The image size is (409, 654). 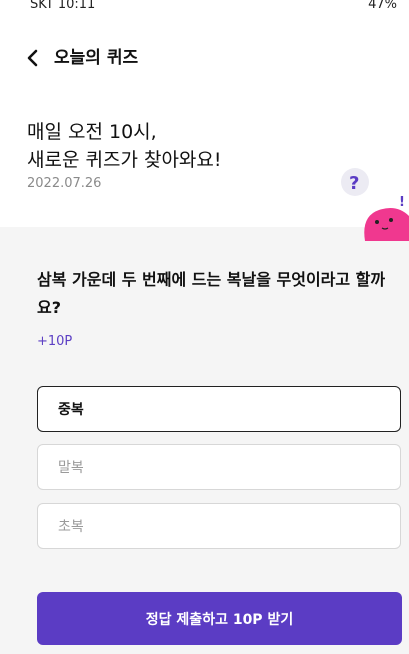 I want to click on answer-option-1: 중복, so click(x=219, y=409).